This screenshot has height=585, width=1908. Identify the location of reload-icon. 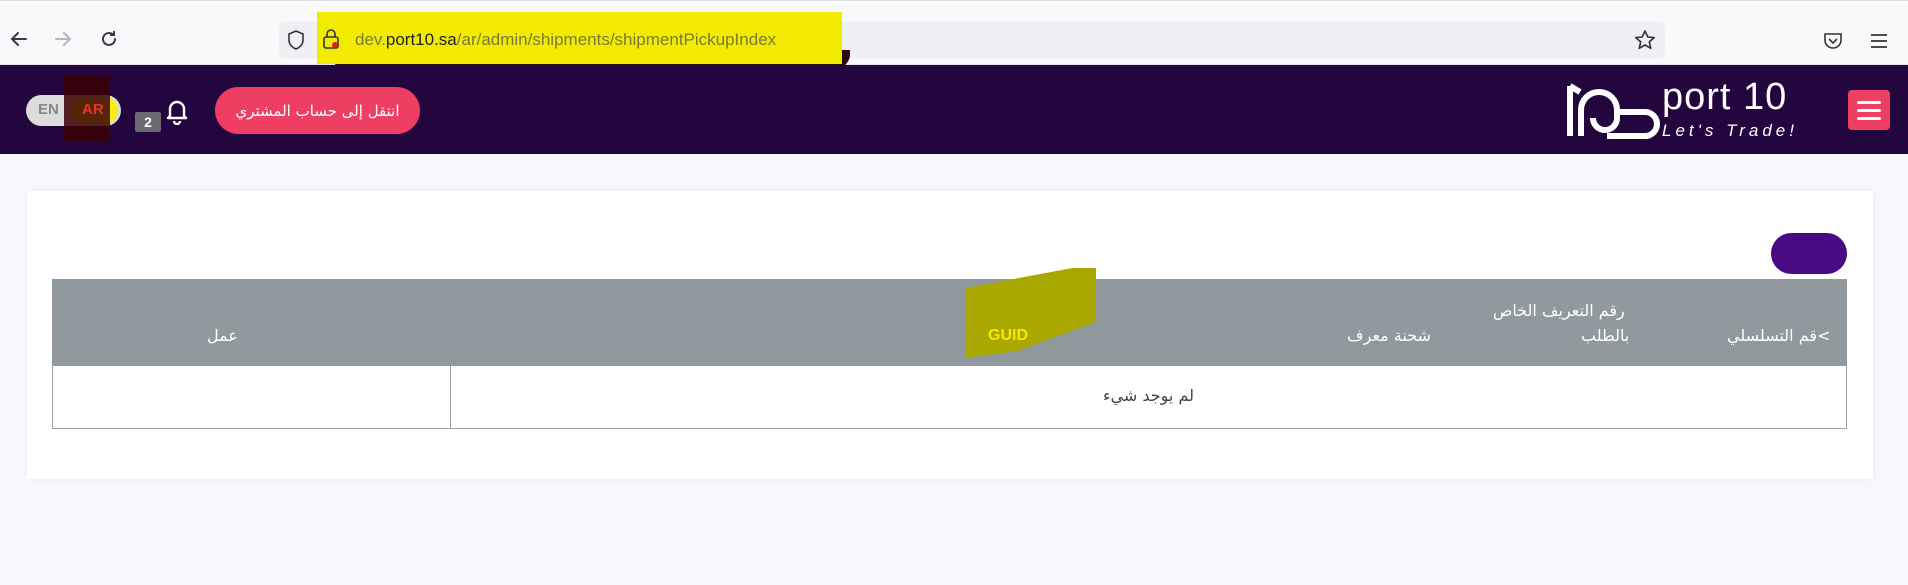
(109, 39).